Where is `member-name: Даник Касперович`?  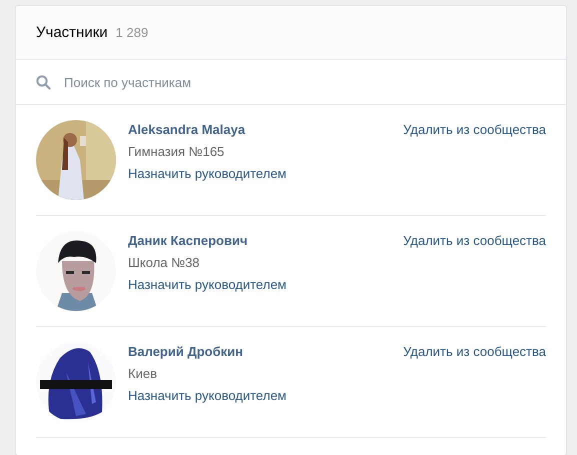
member-name: Даник Касперович is located at coordinates (188, 241).